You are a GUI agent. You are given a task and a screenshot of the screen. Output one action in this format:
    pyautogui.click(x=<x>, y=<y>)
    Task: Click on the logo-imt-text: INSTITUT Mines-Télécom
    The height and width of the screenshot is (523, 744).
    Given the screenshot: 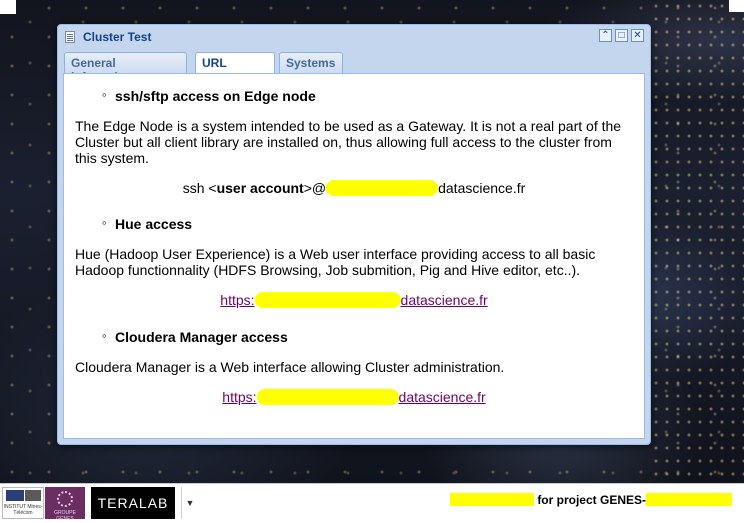 What is the action you would take?
    pyautogui.click(x=23, y=510)
    